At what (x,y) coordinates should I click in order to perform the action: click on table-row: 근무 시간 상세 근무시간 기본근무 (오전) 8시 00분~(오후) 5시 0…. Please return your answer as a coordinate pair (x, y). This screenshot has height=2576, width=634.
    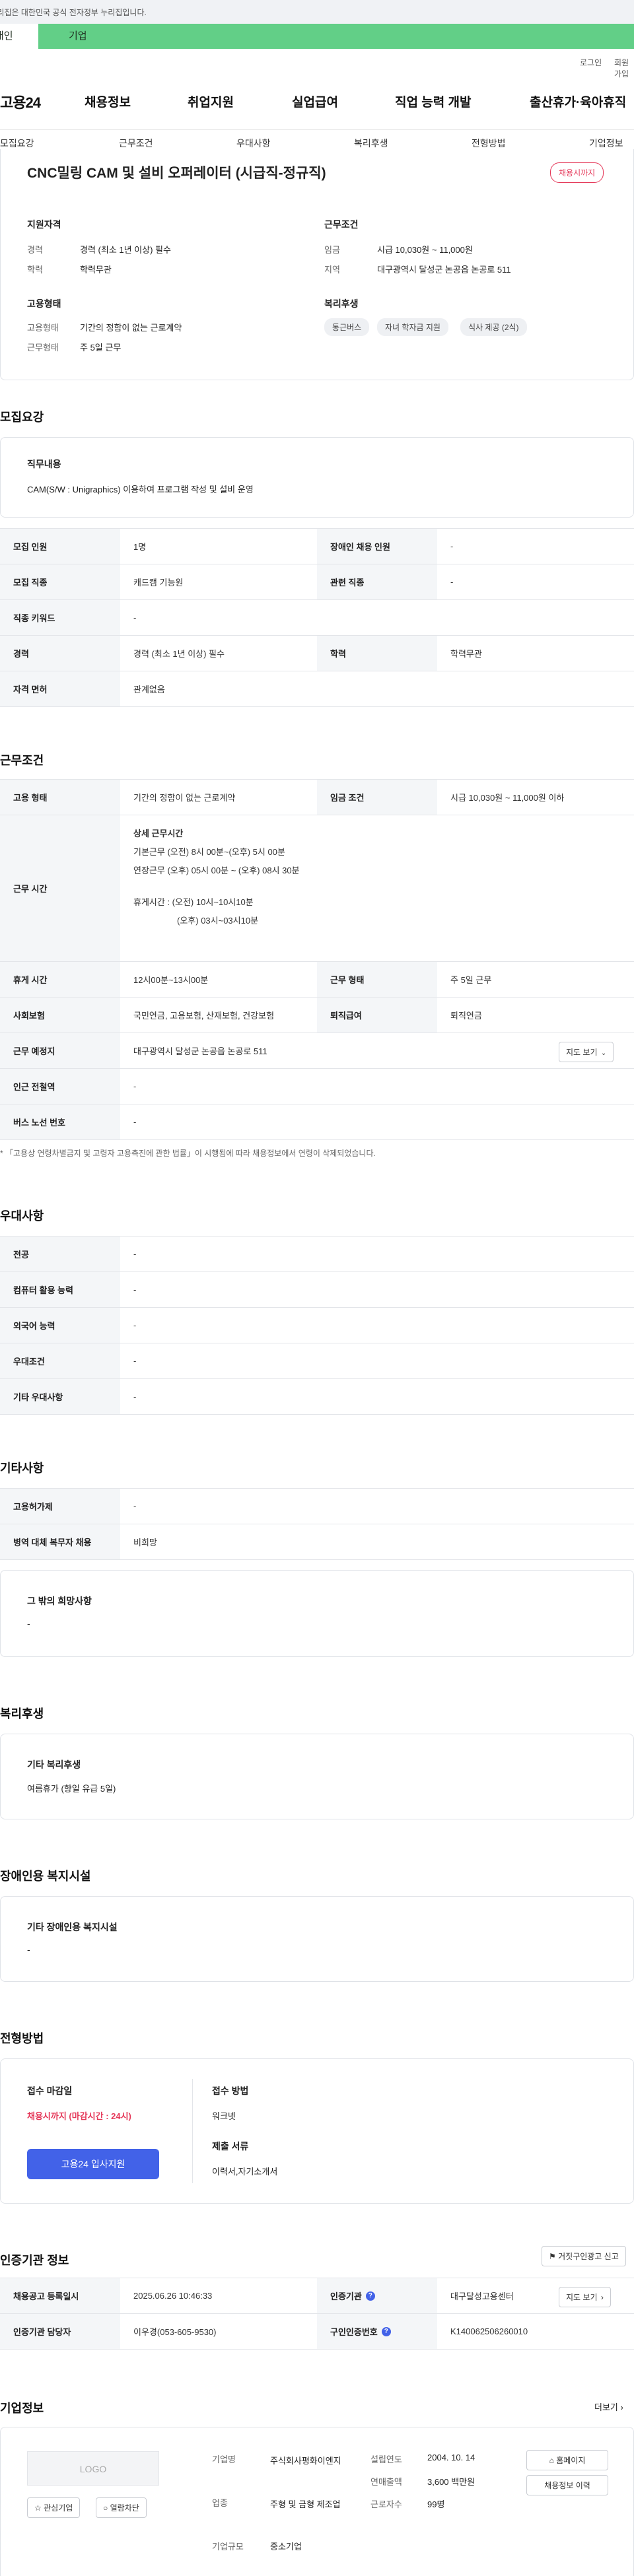
    Looking at the image, I should click on (317, 888).